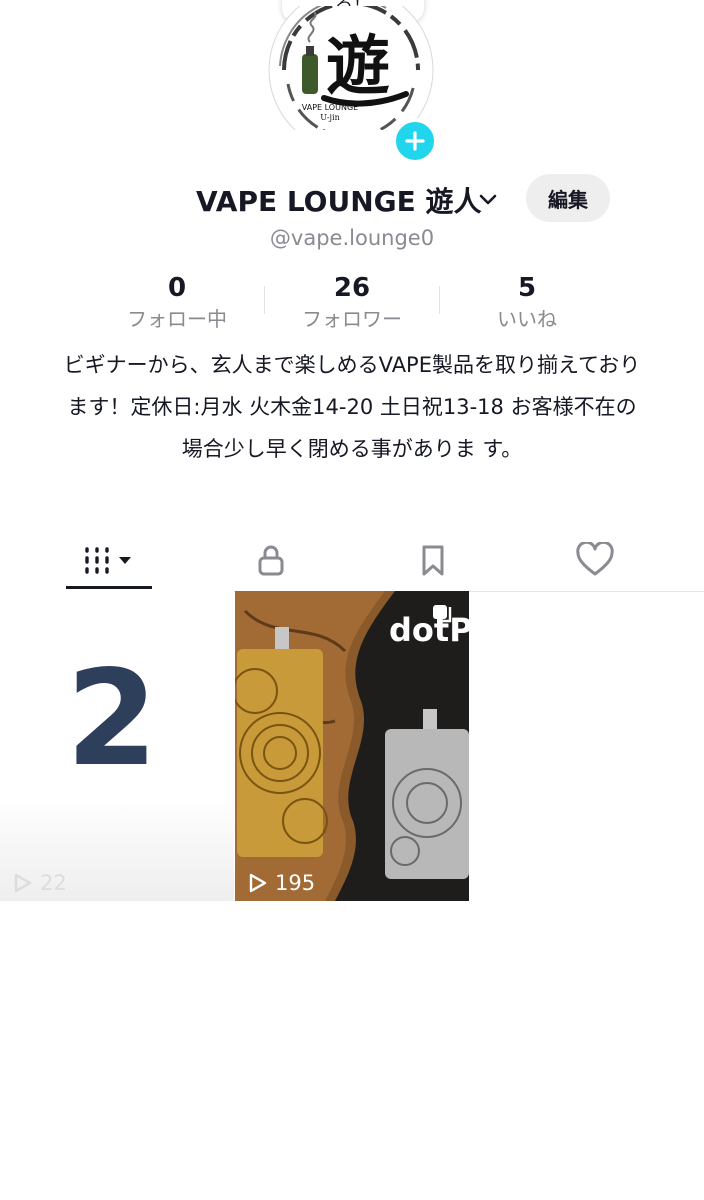  What do you see at coordinates (330, 107) in the screenshot?
I see `svg-text: VAPE LOUNGE` at bounding box center [330, 107].